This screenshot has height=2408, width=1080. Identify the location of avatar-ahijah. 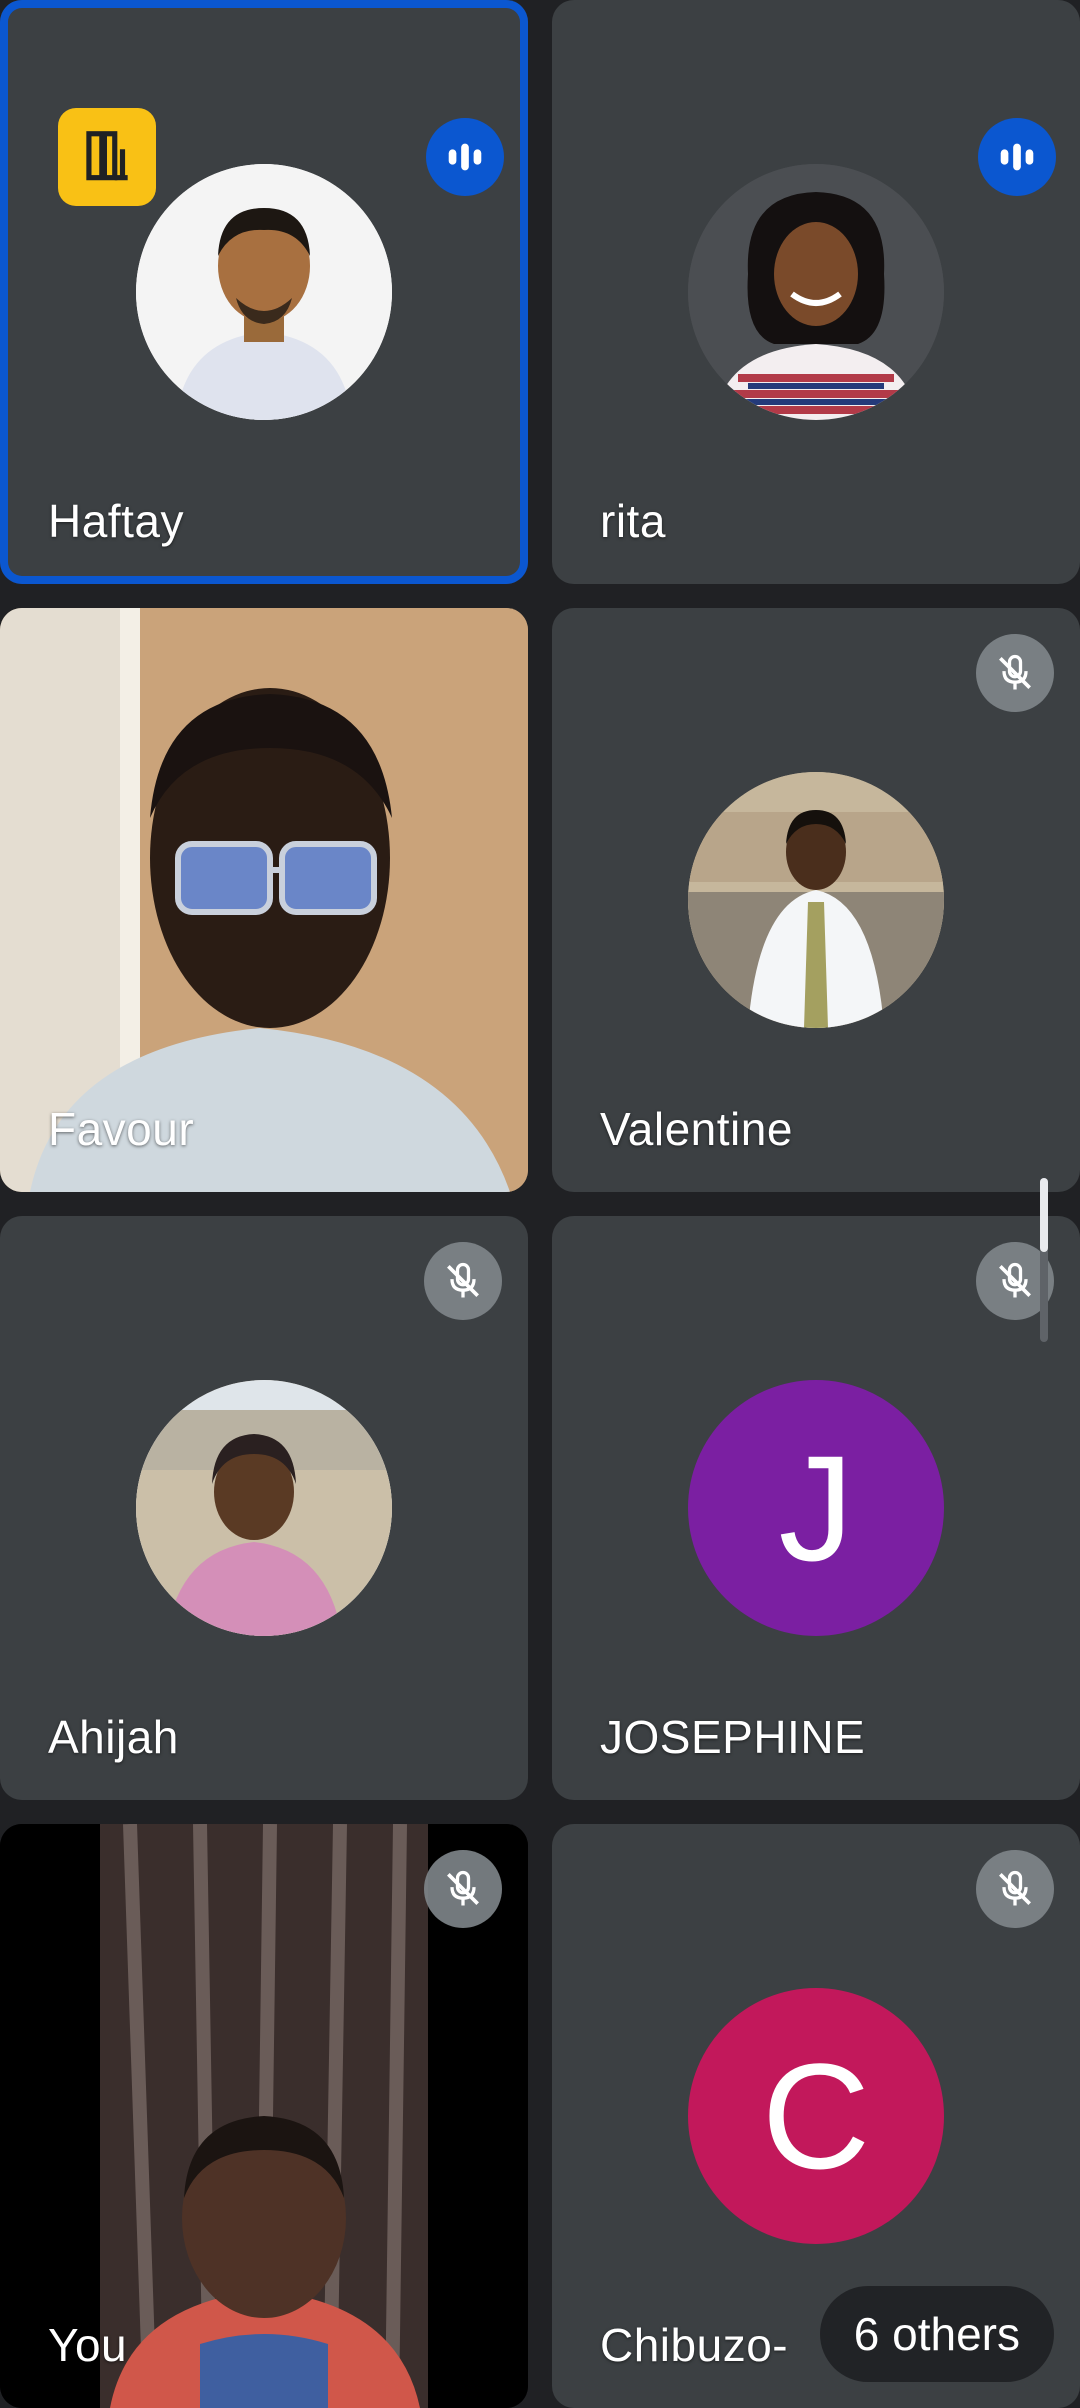
(264, 1508).